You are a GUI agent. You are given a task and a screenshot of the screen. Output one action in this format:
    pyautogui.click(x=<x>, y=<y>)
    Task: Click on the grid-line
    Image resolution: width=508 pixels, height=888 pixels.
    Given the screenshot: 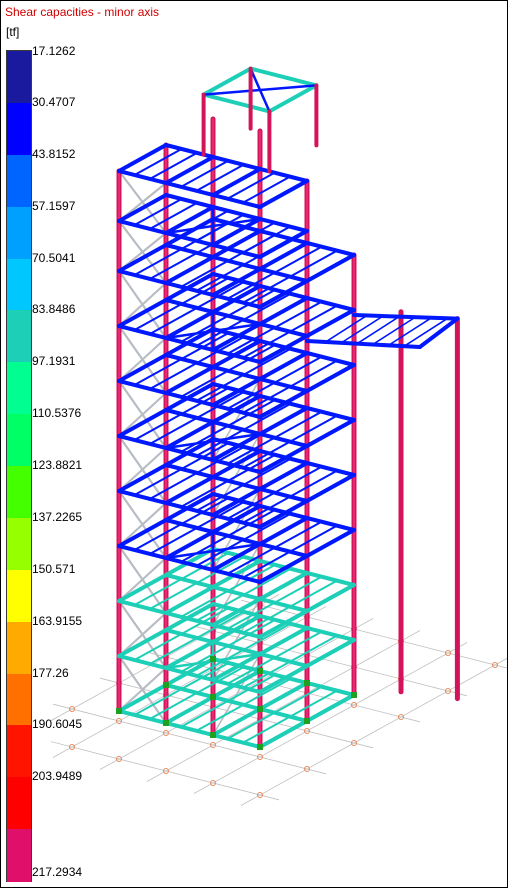 What is the action you would take?
    pyautogui.click(x=165, y=771)
    